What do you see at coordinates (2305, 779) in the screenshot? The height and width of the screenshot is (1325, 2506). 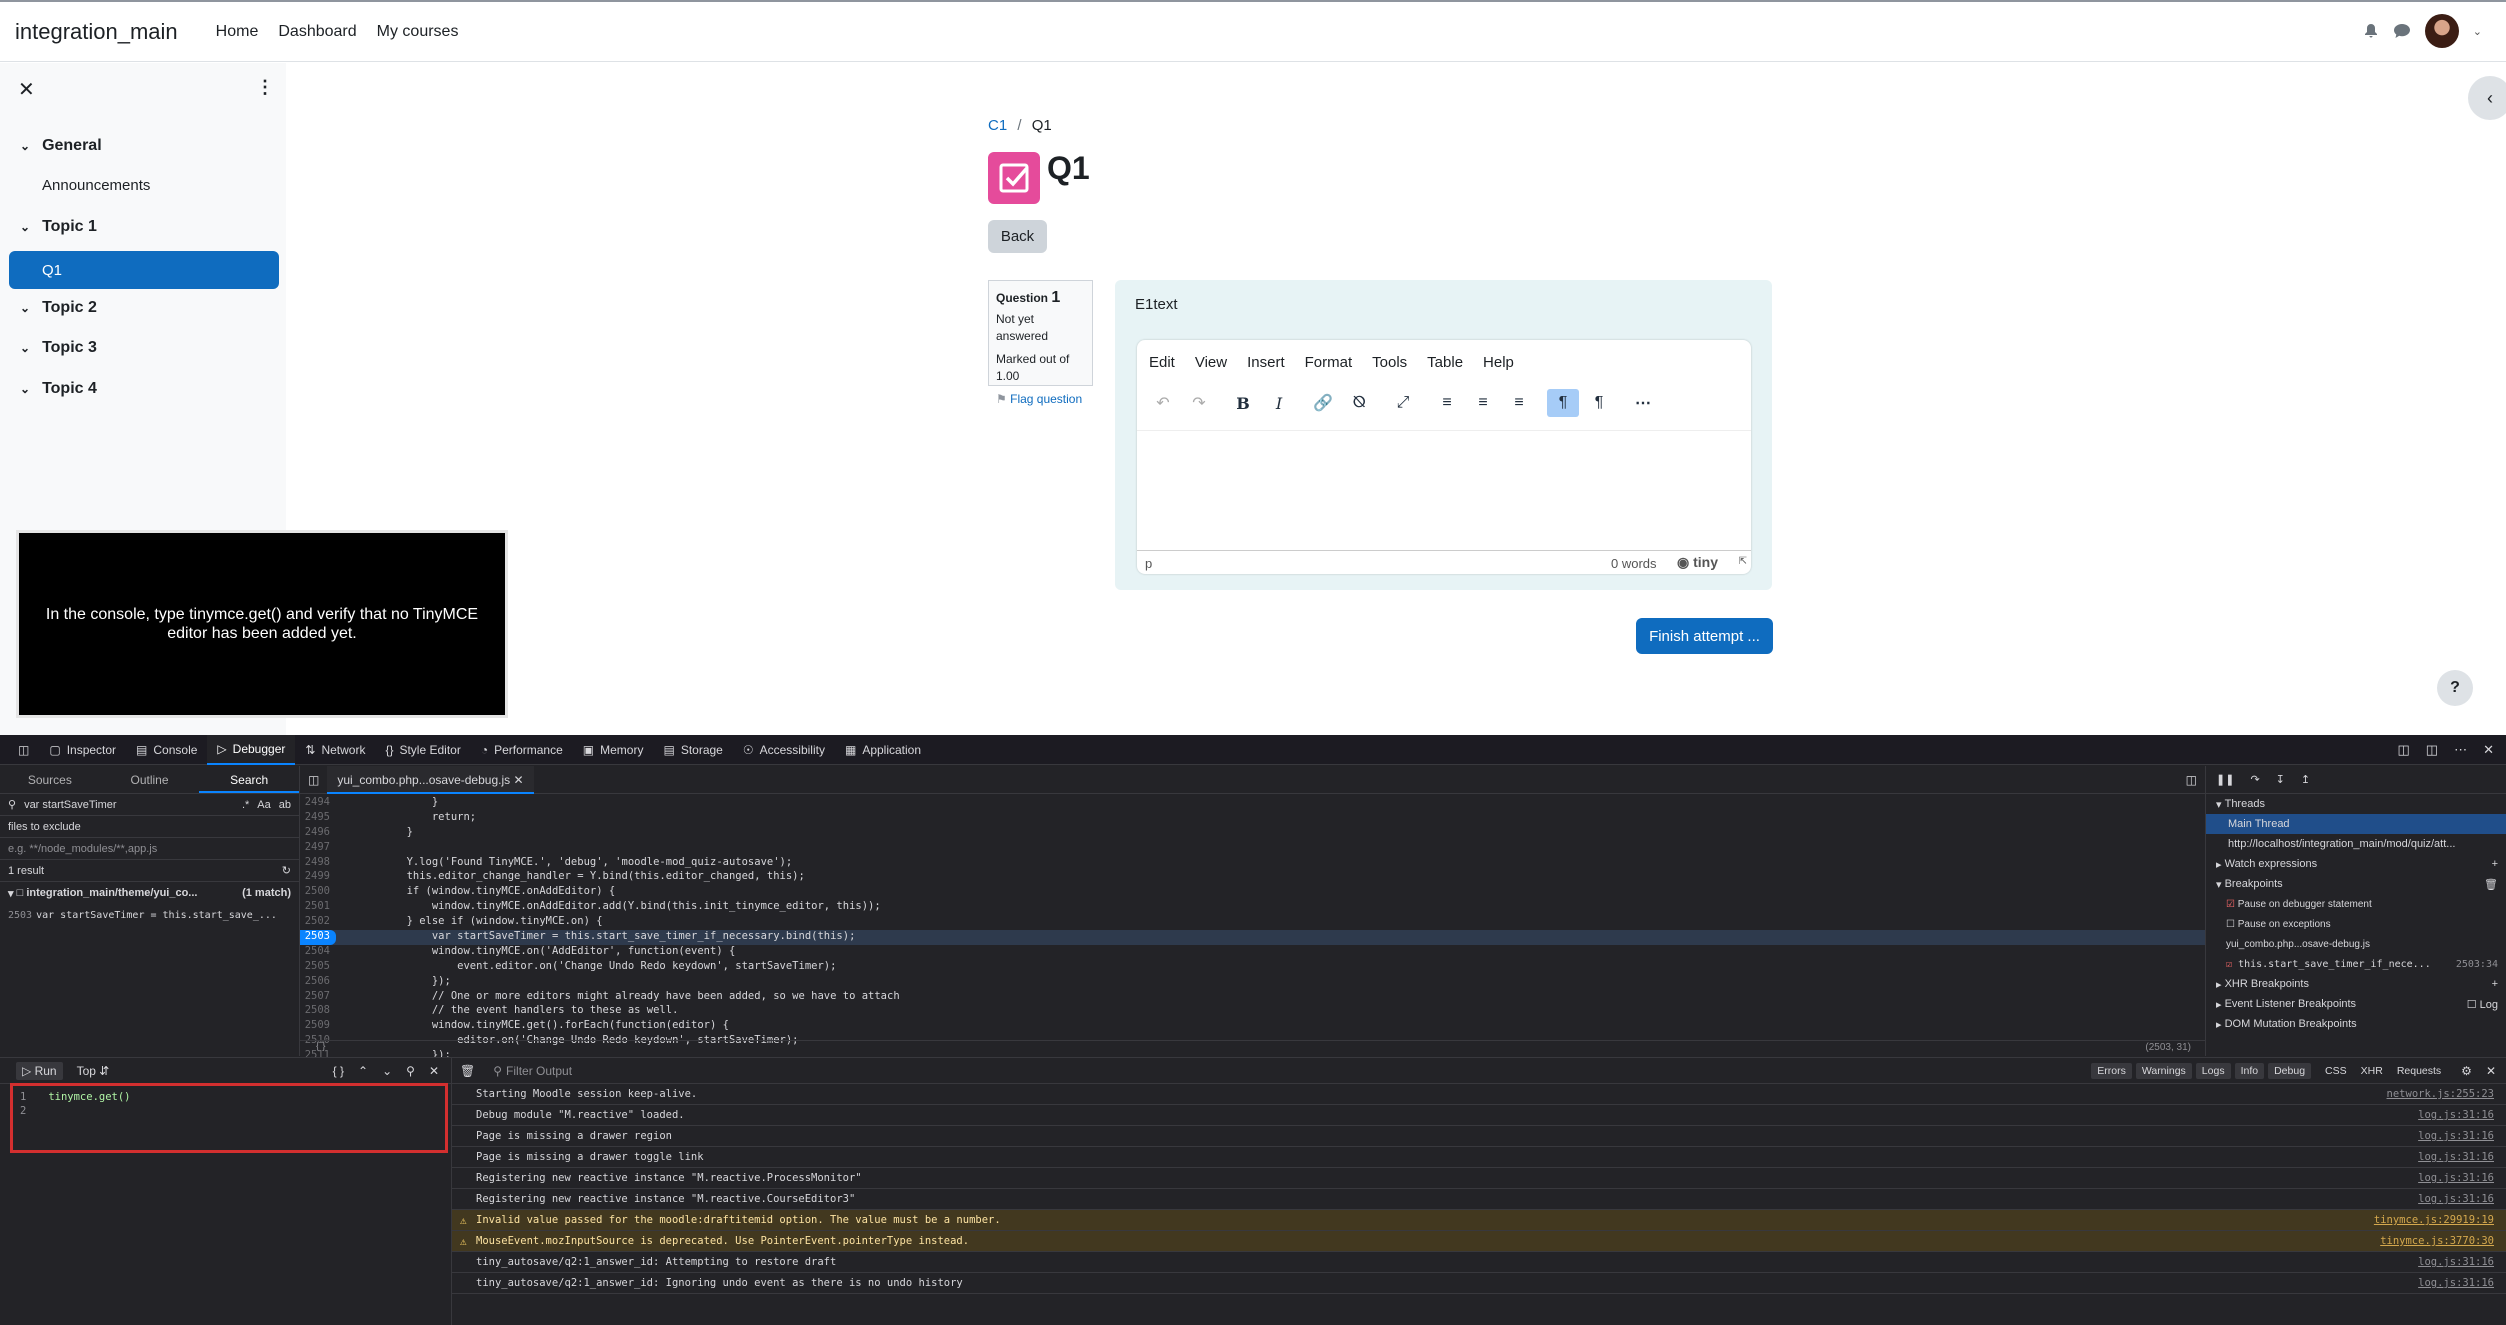 I see `step-out-icon: ↥` at bounding box center [2305, 779].